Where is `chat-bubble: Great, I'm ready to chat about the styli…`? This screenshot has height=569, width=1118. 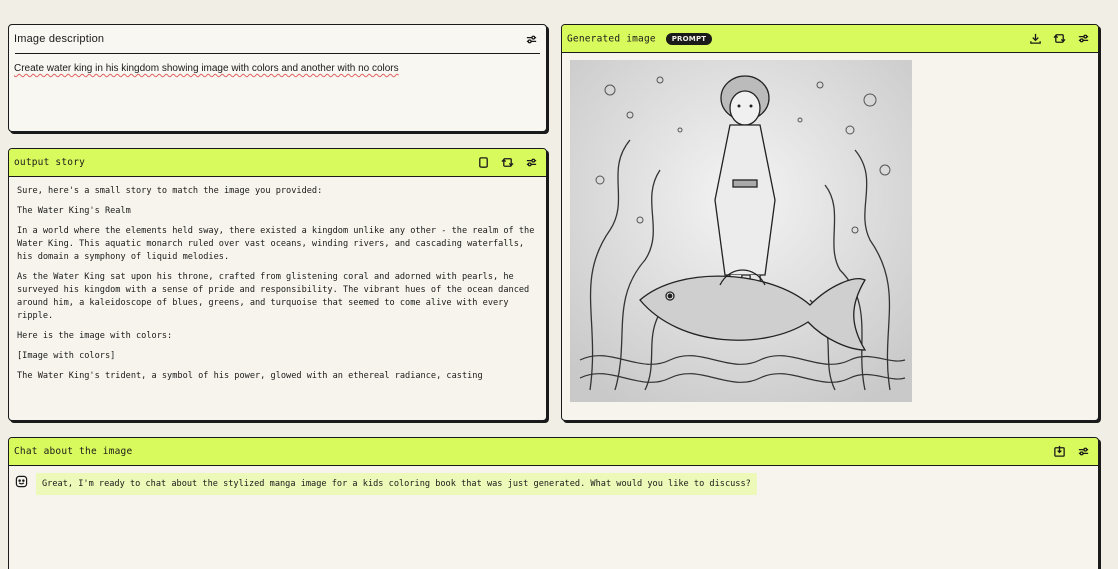 chat-bubble: Great, I'm ready to chat about the styli… is located at coordinates (396, 484).